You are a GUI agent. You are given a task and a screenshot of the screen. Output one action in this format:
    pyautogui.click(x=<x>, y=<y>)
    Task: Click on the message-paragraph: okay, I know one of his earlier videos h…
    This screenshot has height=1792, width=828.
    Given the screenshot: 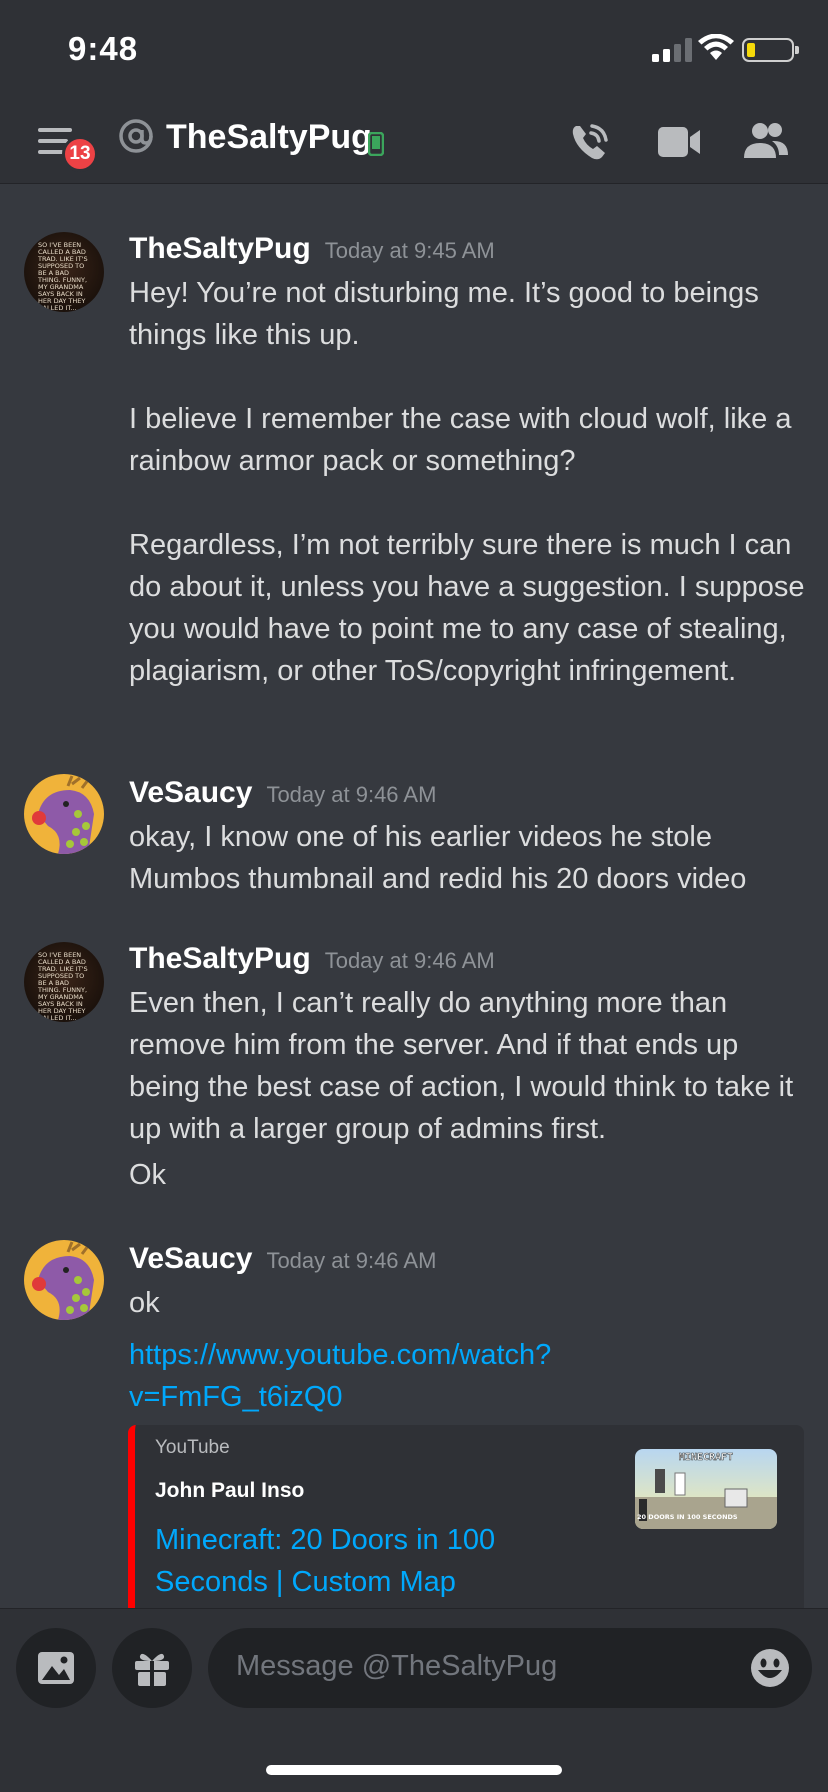 What is the action you would take?
    pyautogui.click(x=438, y=858)
    